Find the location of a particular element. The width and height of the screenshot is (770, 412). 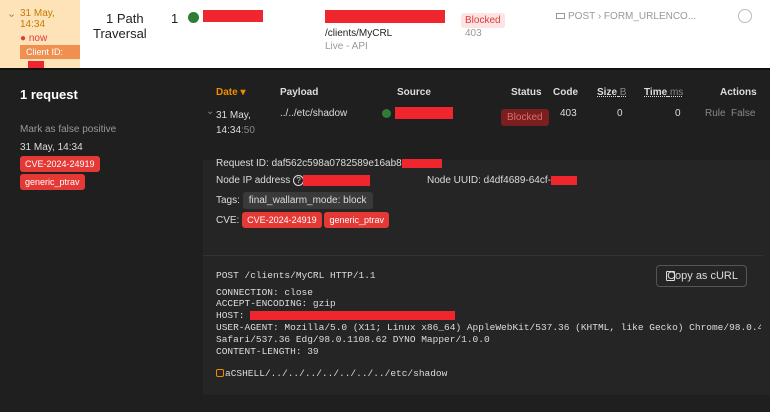

mark-false-positive-link: Mark as false positive is located at coordinates (68, 129).